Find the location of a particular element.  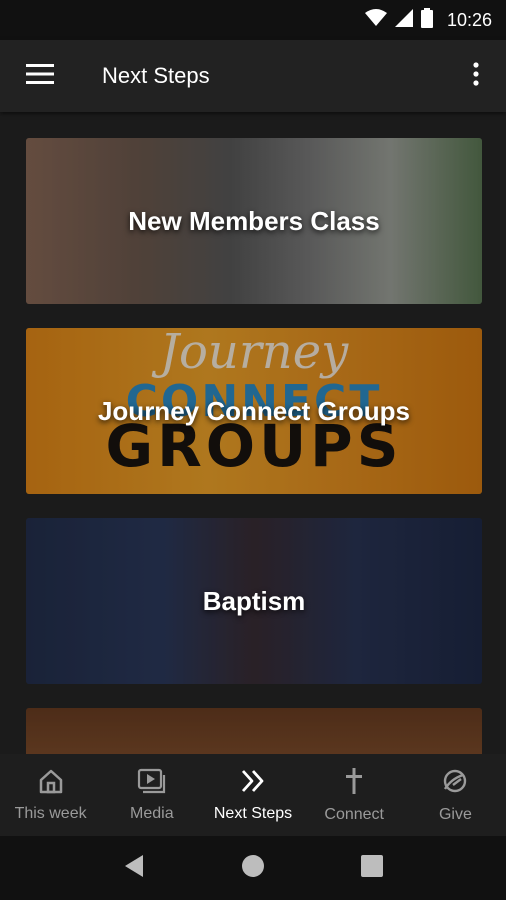

card-overlay is located at coordinates (254, 731).